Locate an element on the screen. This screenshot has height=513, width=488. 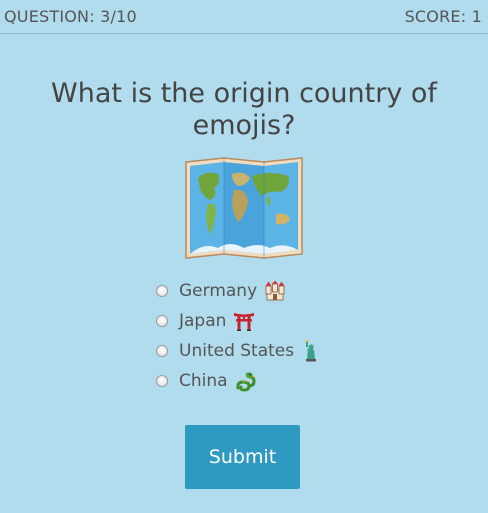
option-label: United States is located at coordinates (237, 351).